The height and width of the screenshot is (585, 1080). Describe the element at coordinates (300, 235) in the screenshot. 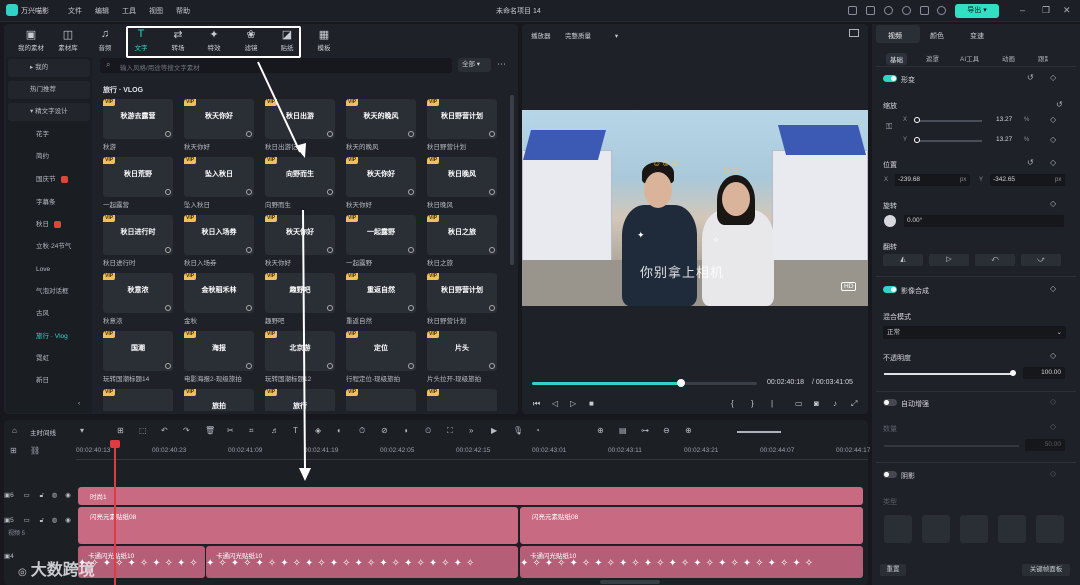

I see `text-template-card: VIP 秋天你好` at that location.